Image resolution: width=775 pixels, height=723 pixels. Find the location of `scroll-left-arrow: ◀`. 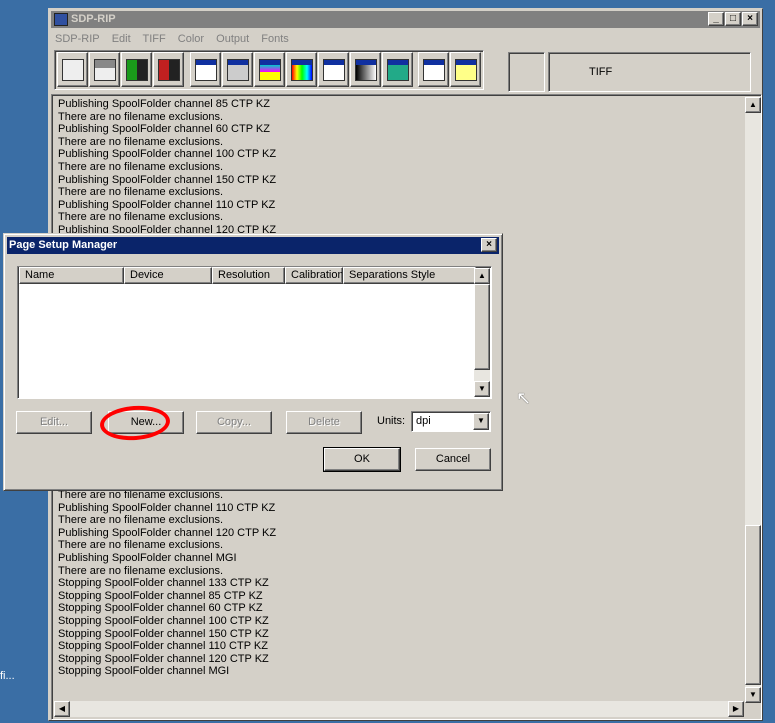

scroll-left-arrow: ◀ is located at coordinates (62, 709).